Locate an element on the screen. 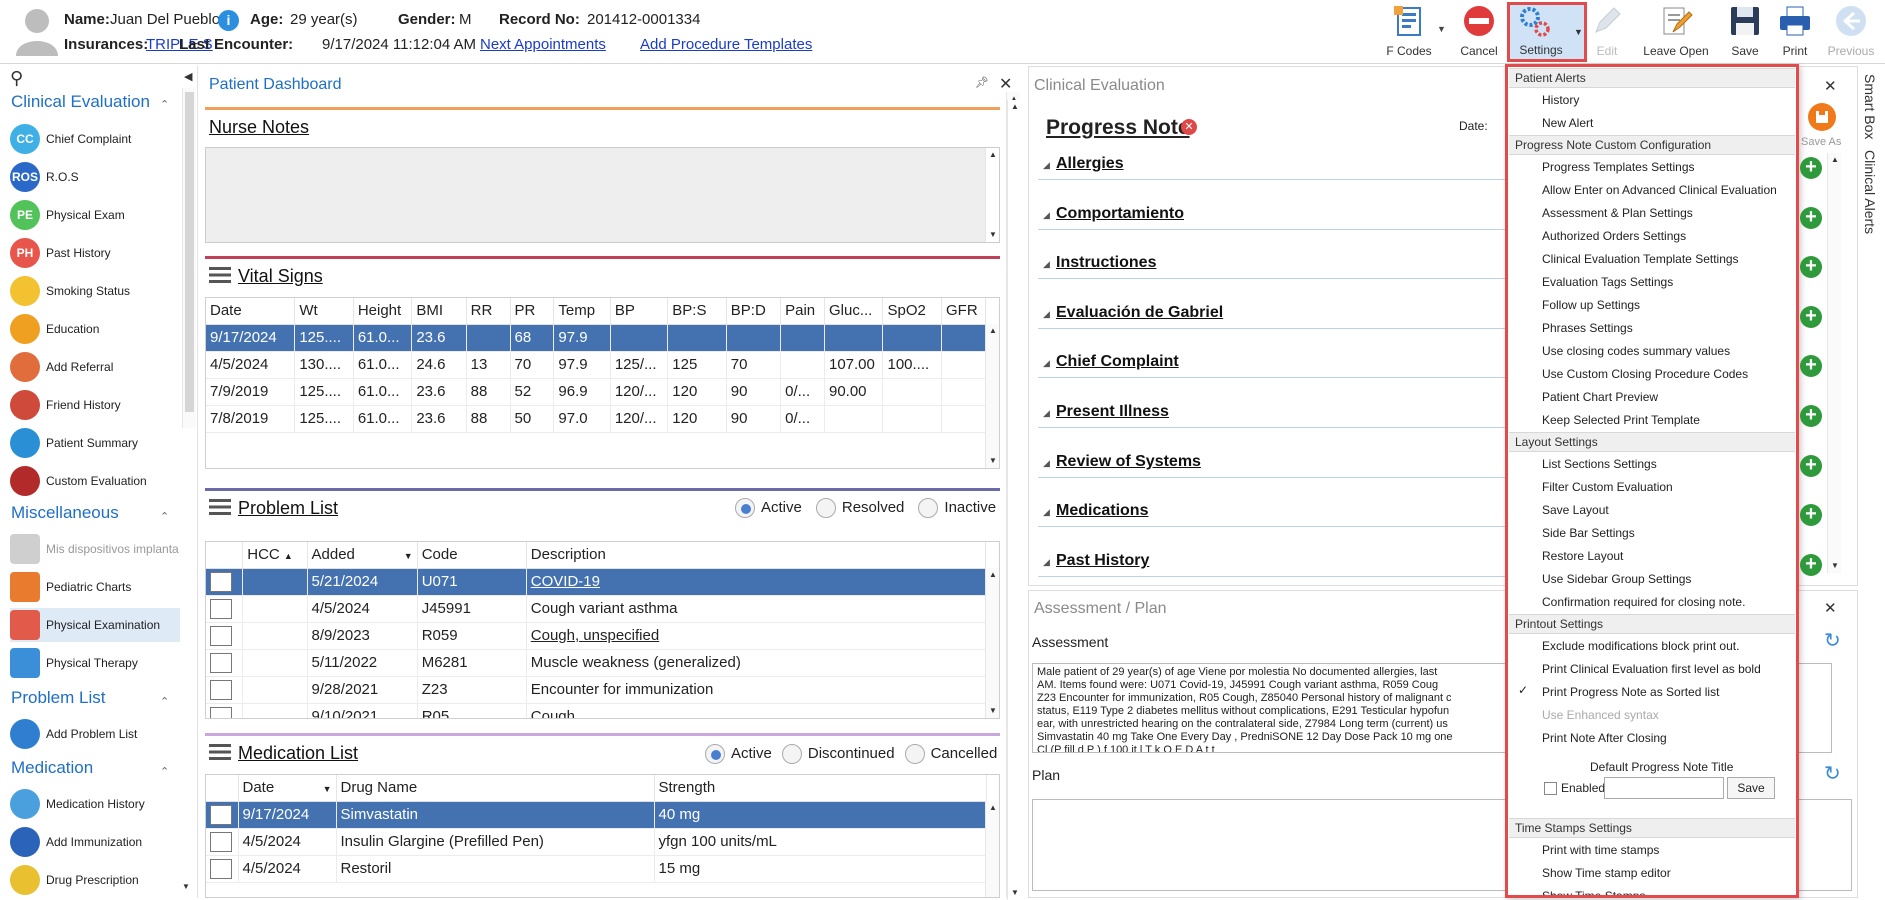  filter-inactive: Inactive is located at coordinates (957, 510).